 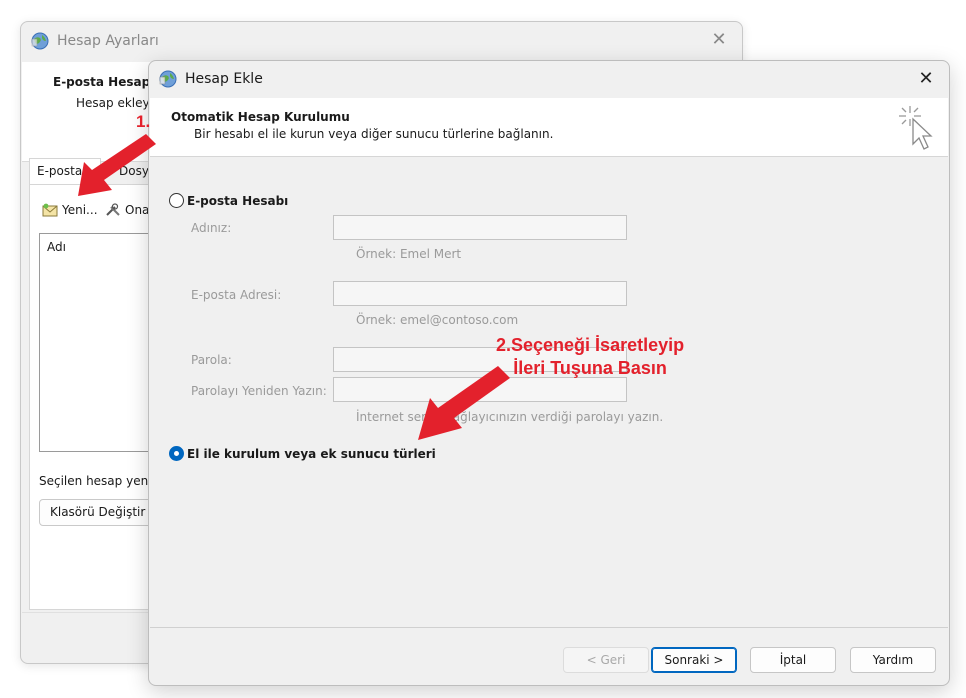 What do you see at coordinates (137, 210) in the screenshot?
I see `repair-label: Ona` at bounding box center [137, 210].